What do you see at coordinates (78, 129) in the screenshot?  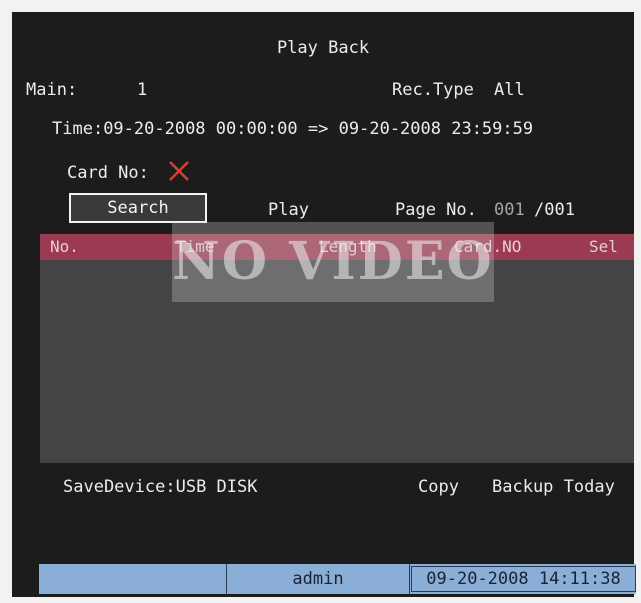 I see `time-label: Time:` at bounding box center [78, 129].